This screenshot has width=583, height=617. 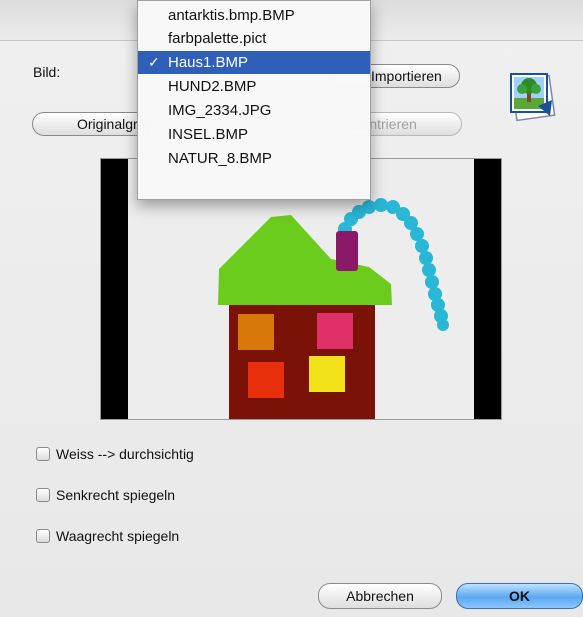 What do you see at coordinates (154, 62) in the screenshot?
I see `checkmark-icon: ✓` at bounding box center [154, 62].